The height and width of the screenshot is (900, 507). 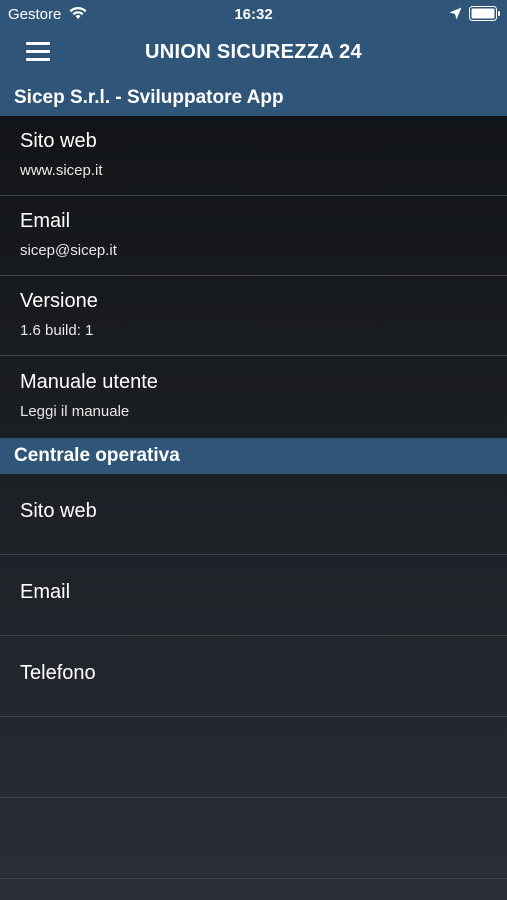 What do you see at coordinates (61, 170) in the screenshot?
I see `row-subtitle: www.sicep.it` at bounding box center [61, 170].